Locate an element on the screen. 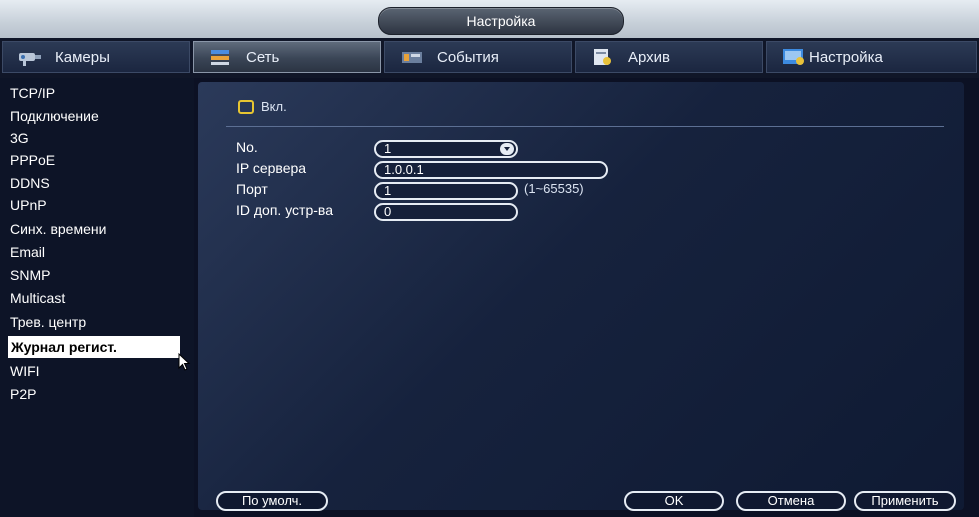  camera-icon is located at coordinates (31, 57).